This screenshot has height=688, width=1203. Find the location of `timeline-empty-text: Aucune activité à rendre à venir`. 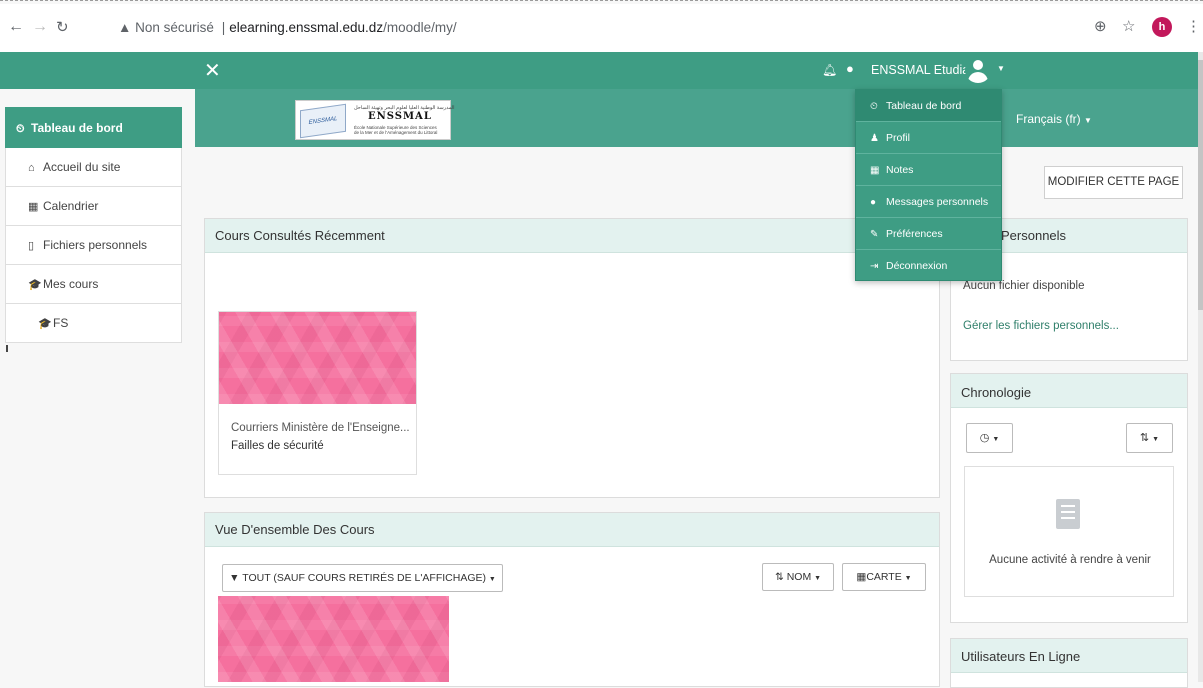

timeline-empty-text: Aucune activité à rendre à venir is located at coordinates (1070, 560).